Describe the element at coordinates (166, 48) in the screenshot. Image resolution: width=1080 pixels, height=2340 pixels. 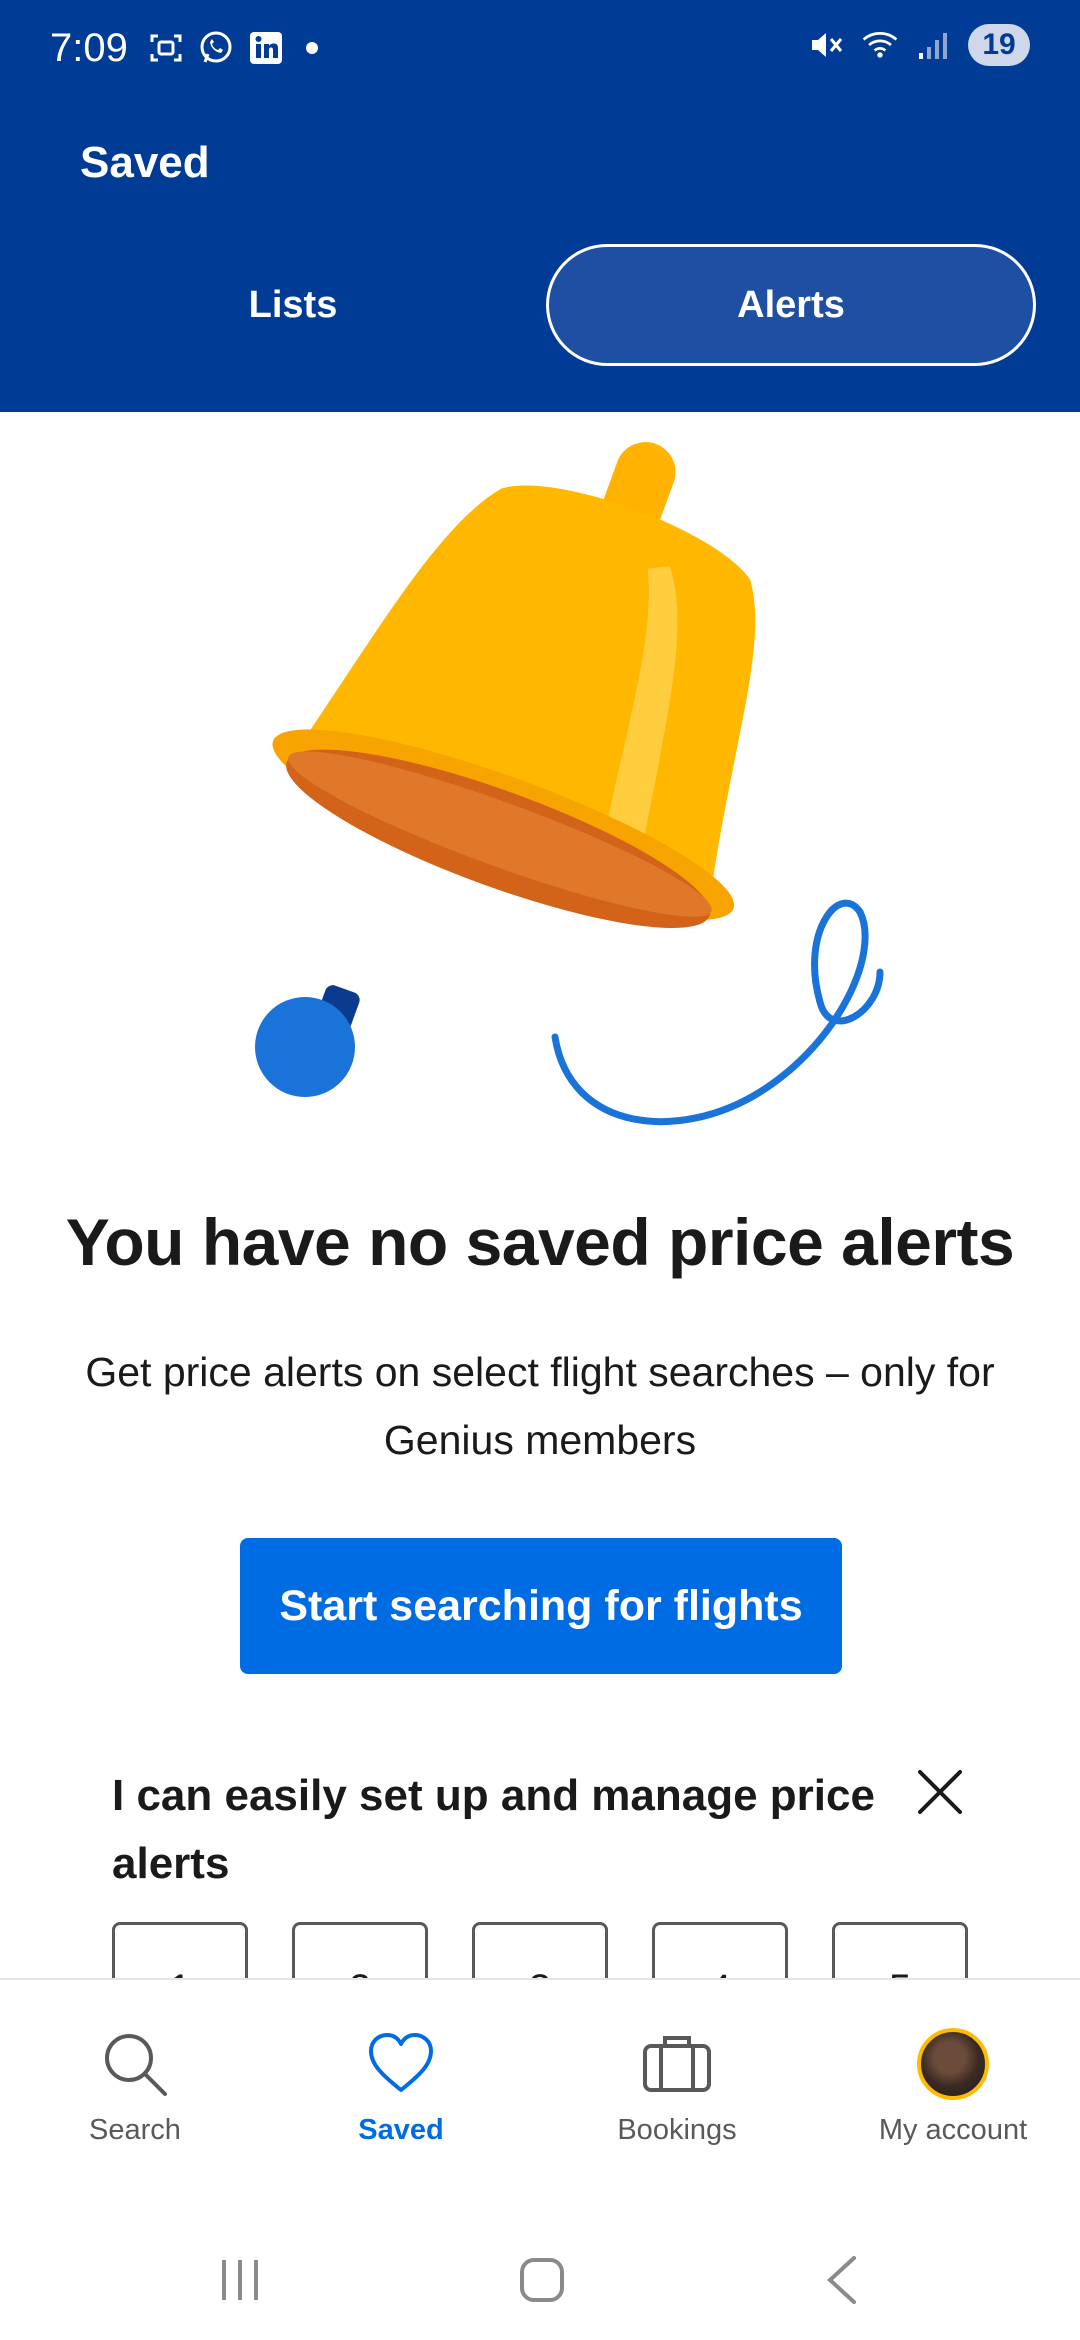
I see `screenshot-icon` at that location.